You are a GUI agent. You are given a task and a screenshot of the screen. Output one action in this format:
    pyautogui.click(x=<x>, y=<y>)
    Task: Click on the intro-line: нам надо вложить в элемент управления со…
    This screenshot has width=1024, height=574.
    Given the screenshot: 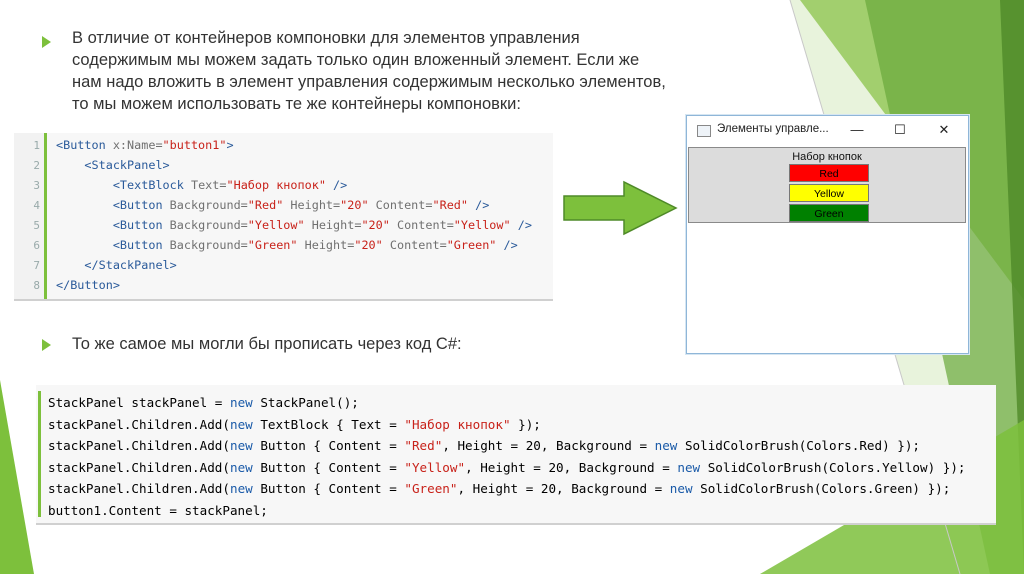 What is the action you would take?
    pyautogui.click(x=369, y=82)
    